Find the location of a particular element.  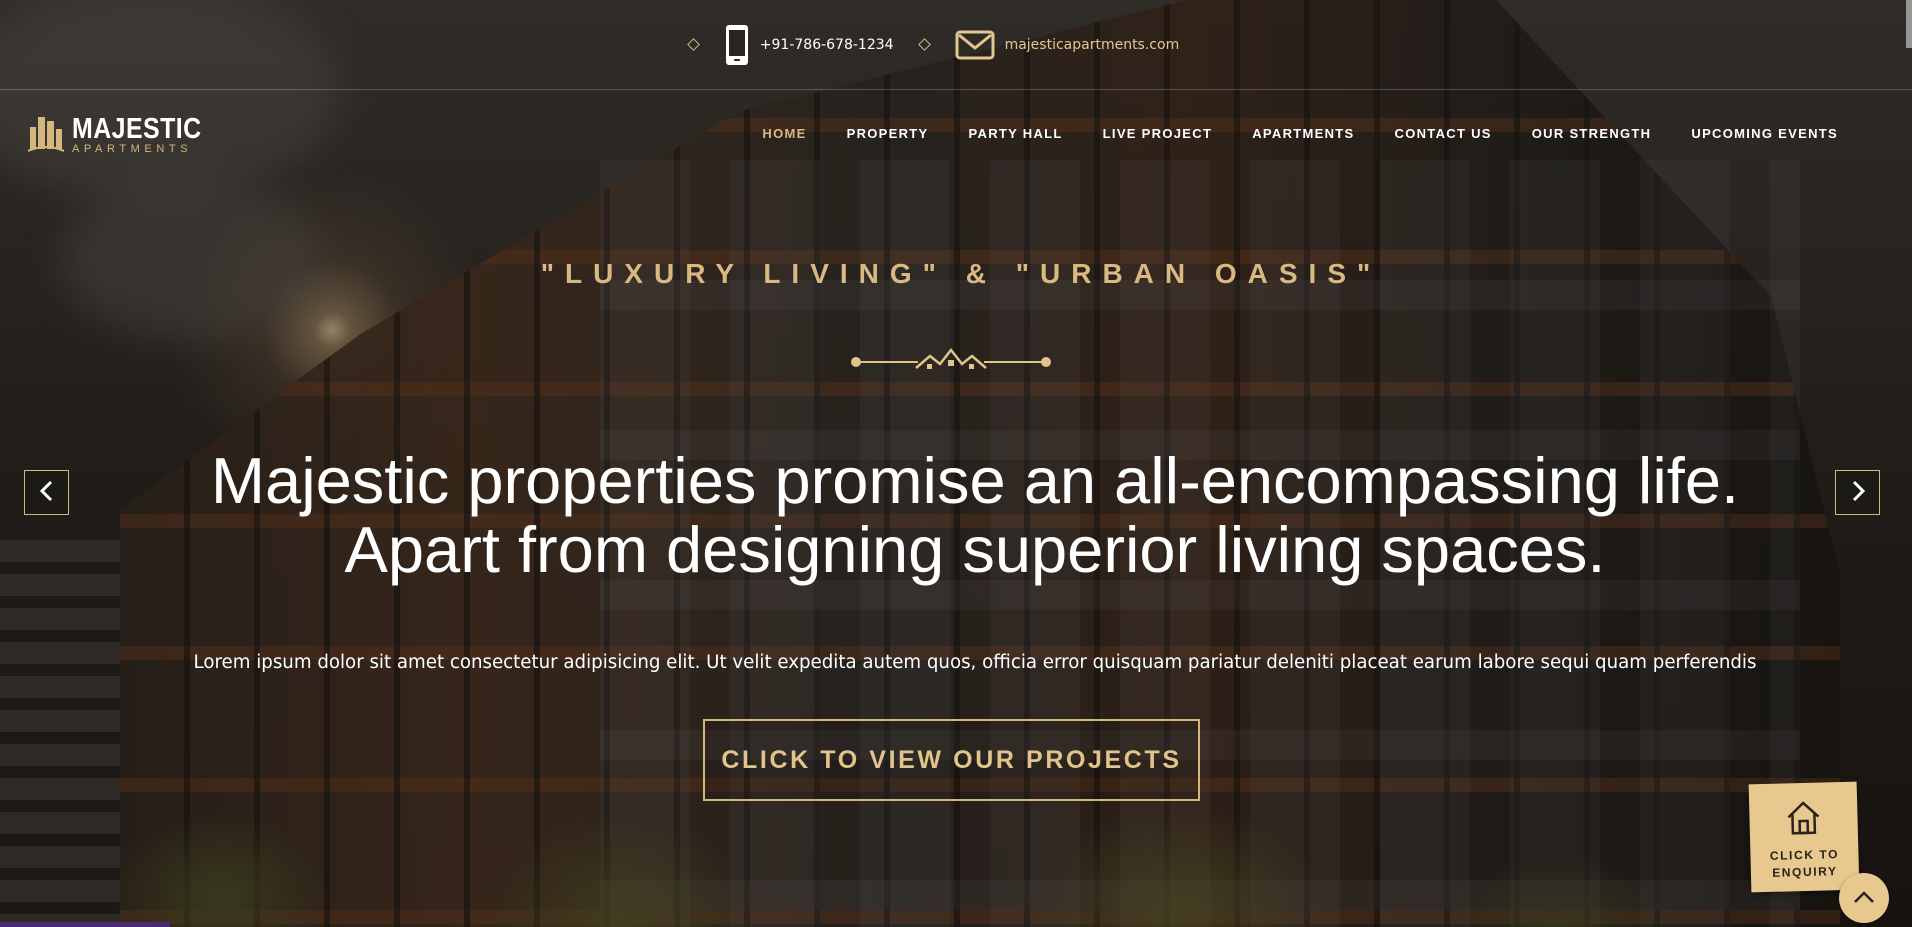

nav-item-property: PROPERTY is located at coordinates (888, 133).